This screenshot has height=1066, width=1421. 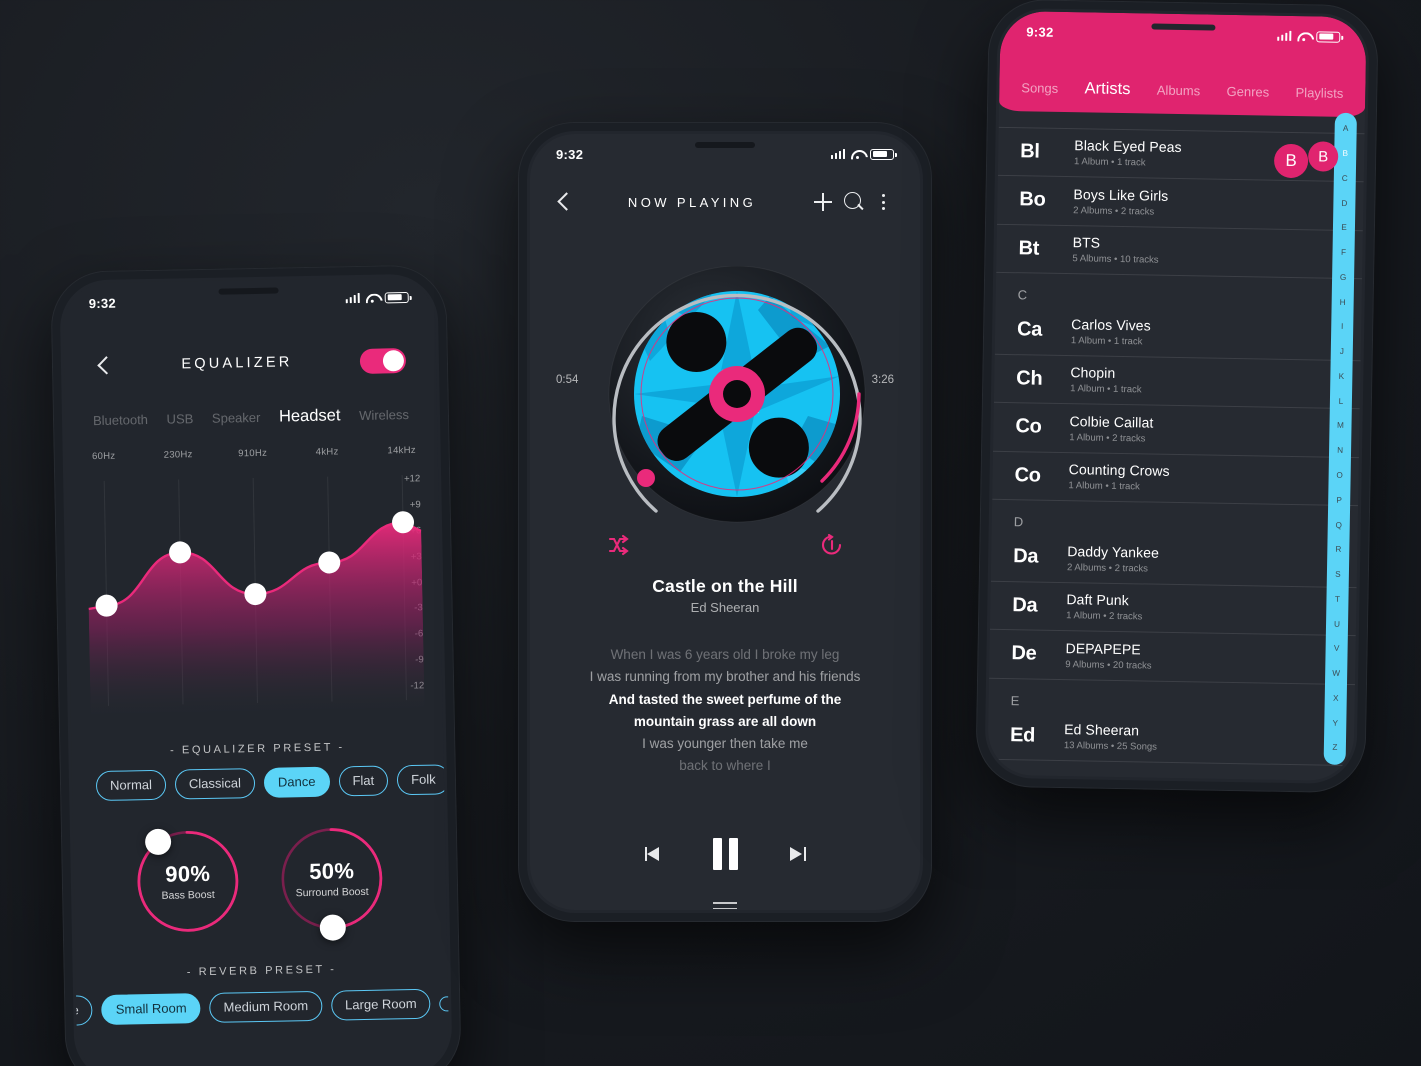 What do you see at coordinates (1337, 599) in the screenshot?
I see `index-letter-T: T` at bounding box center [1337, 599].